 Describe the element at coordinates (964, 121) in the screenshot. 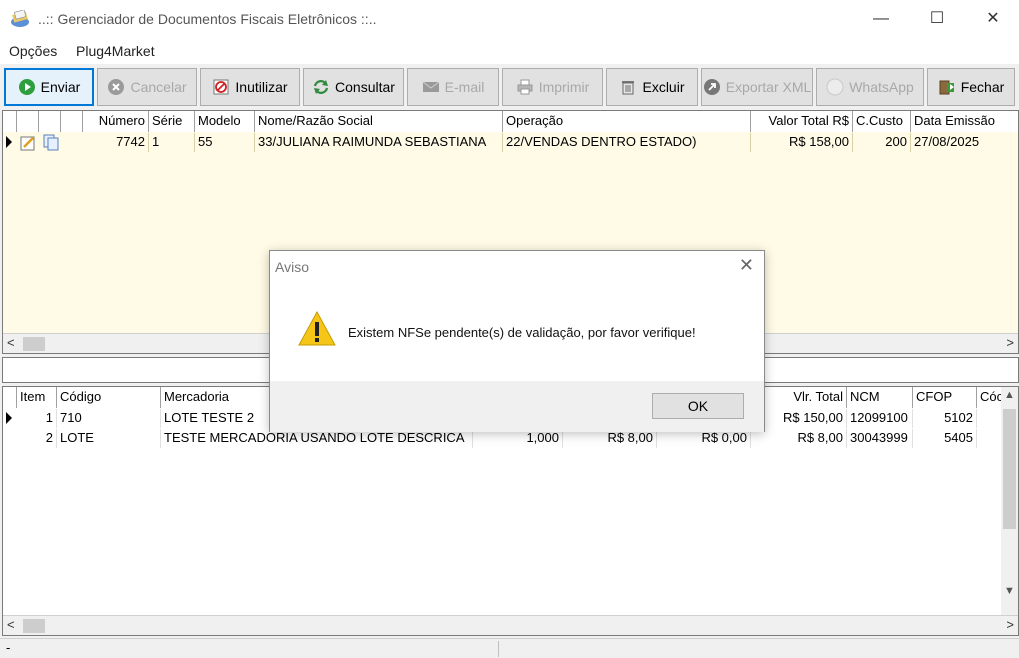

I see `col-data-header: Data Emissão` at that location.